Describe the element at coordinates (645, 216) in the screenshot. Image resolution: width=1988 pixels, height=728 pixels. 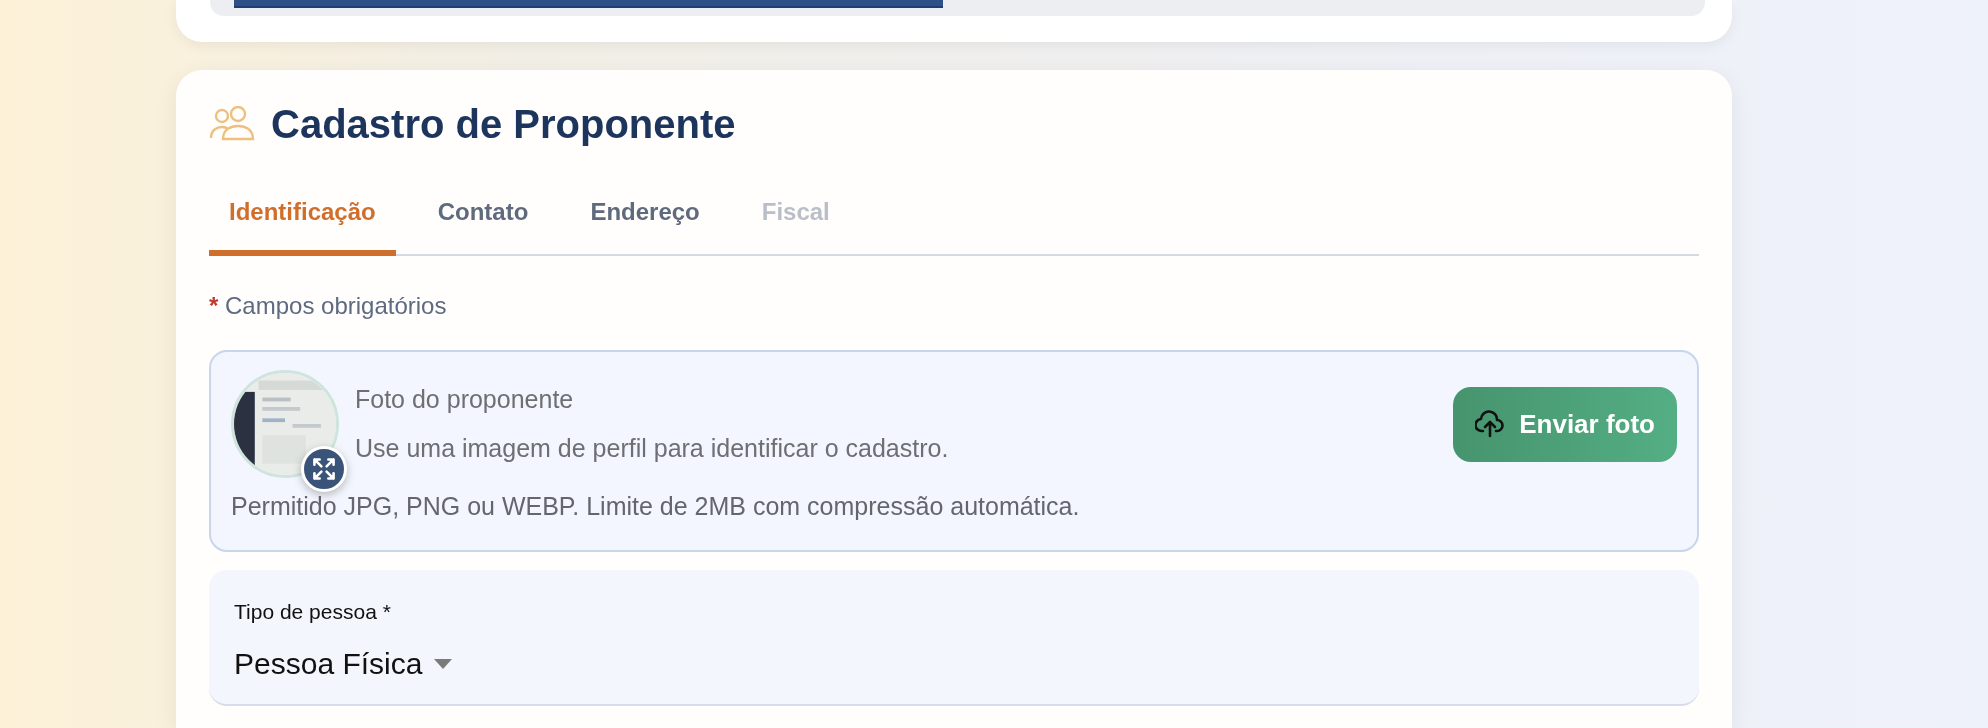
I see `tab: Endereço` at that location.